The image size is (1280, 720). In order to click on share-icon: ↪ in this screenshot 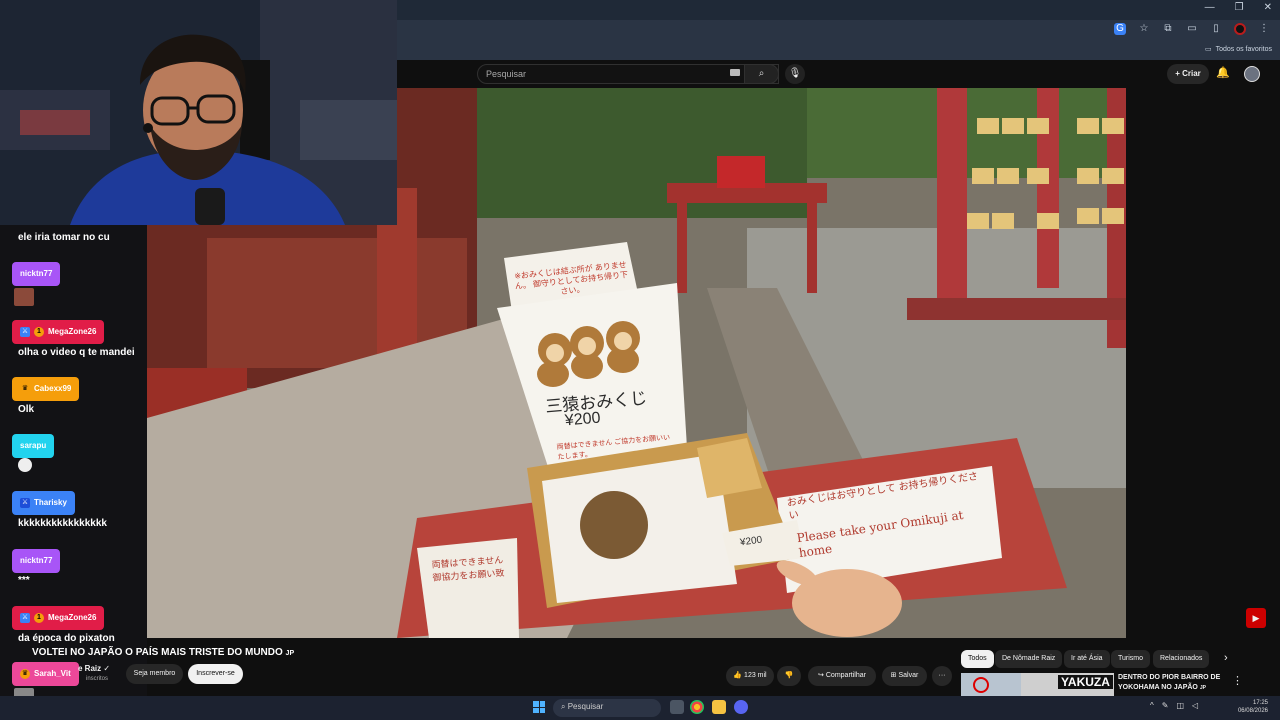, I will do `click(821, 675)`.